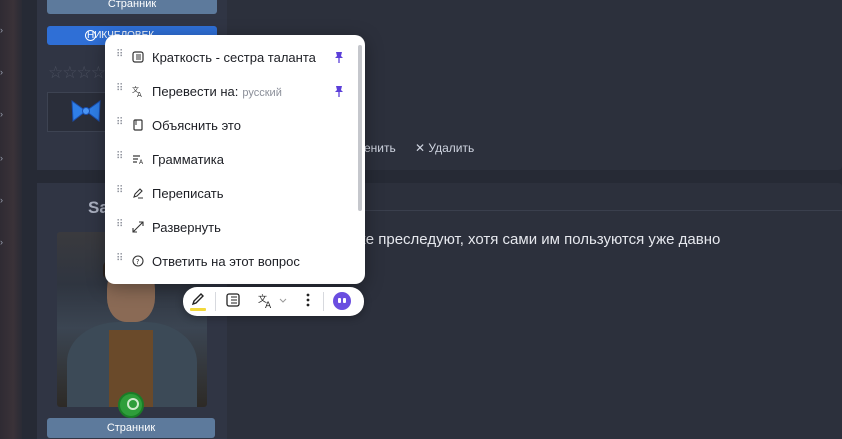  What do you see at coordinates (422, 148) in the screenshot?
I see `close-icon: ✕` at bounding box center [422, 148].